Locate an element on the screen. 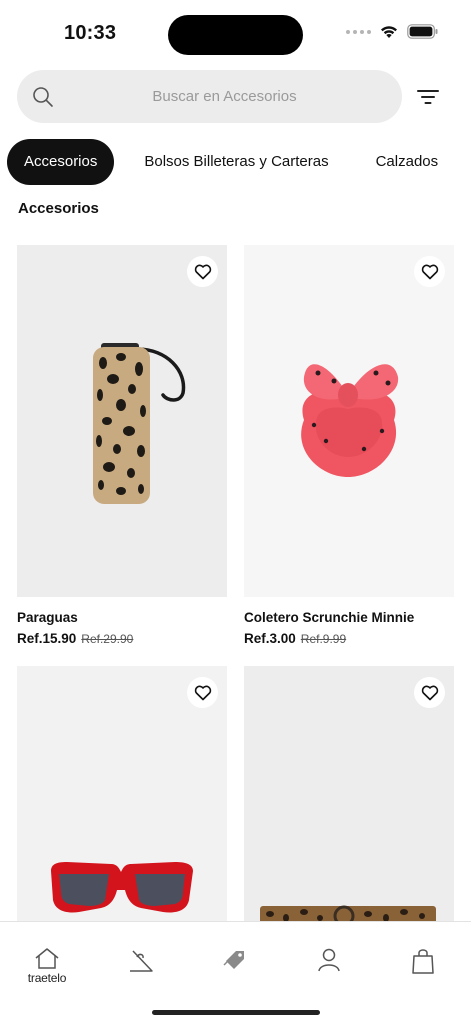 The image size is (471, 1024). home-icon is located at coordinates (47, 958).